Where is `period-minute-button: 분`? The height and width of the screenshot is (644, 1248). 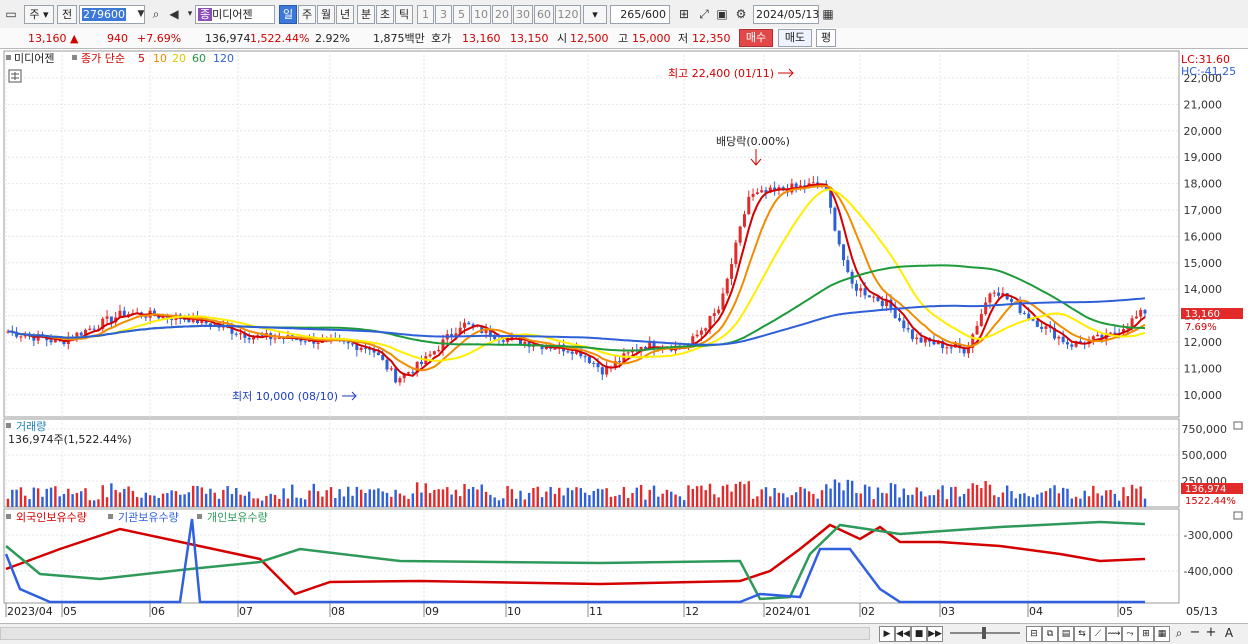
period-minute-button: 분 is located at coordinates (366, 14).